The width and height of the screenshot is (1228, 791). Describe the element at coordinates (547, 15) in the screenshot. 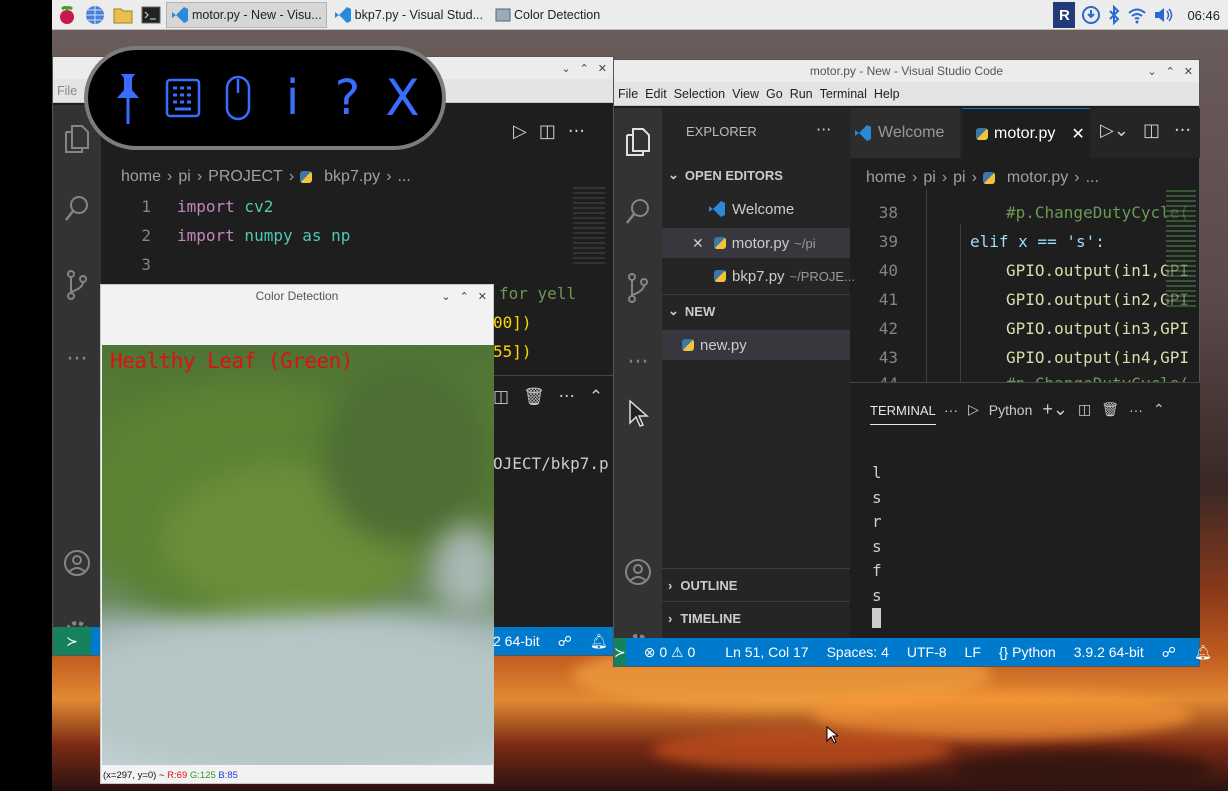

I see `task-color-detection: Color Detection` at that location.